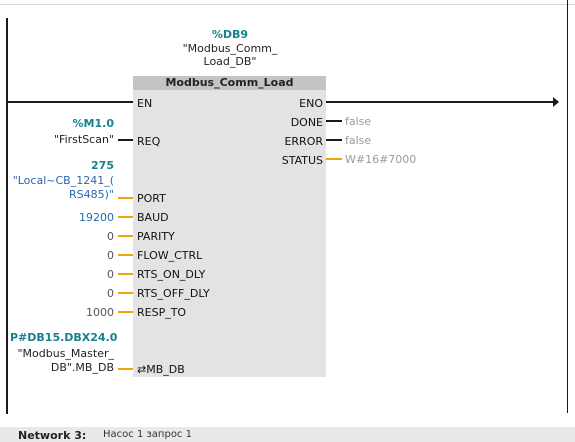 The image size is (575, 442). Describe the element at coordinates (156, 236) in the screenshot. I see `pin-parity: PARITY` at that location.